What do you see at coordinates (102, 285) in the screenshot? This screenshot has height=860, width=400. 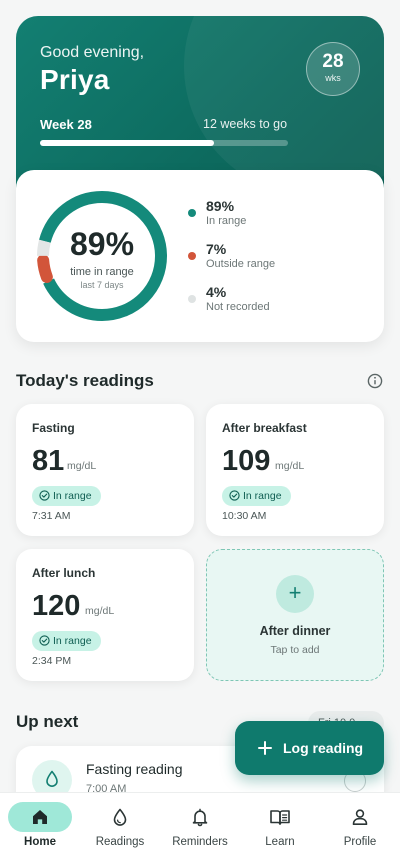 I see `ring-sublabel: last 7 days` at bounding box center [102, 285].